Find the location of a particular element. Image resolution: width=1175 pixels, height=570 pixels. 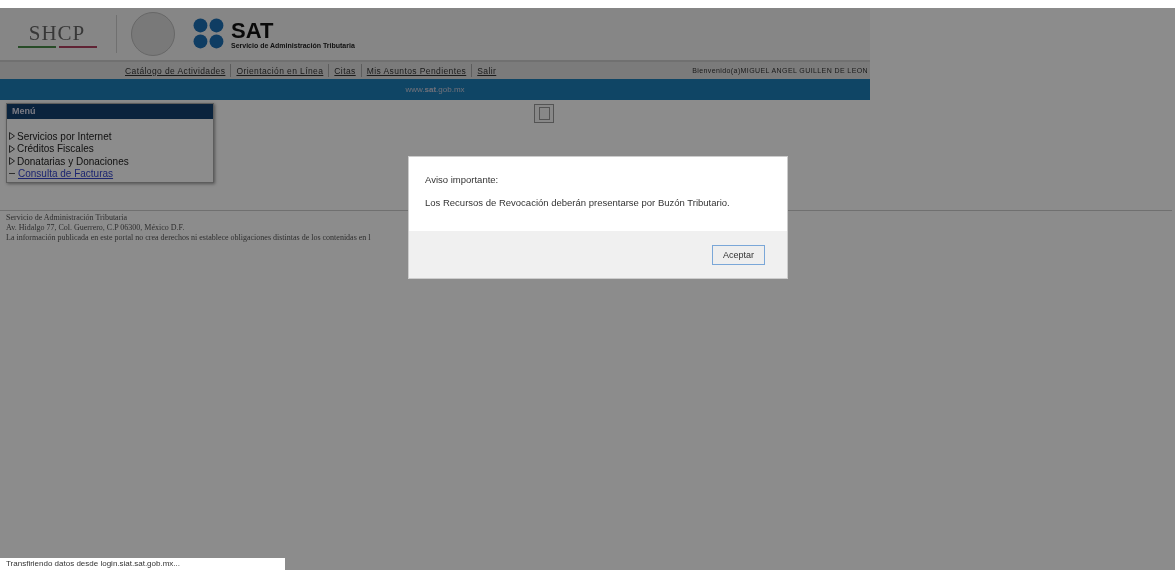

footer-text: La información publicada en este portal no crea derechos ni establece obligaciones distintas de los contenidas en l is located at coordinates (189, 238).